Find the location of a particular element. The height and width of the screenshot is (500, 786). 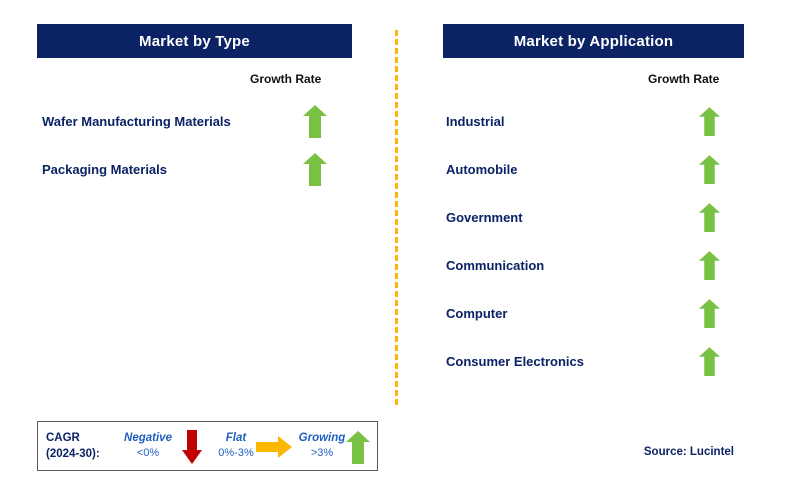

legend-item-range: <0% is located at coordinates (148, 453).